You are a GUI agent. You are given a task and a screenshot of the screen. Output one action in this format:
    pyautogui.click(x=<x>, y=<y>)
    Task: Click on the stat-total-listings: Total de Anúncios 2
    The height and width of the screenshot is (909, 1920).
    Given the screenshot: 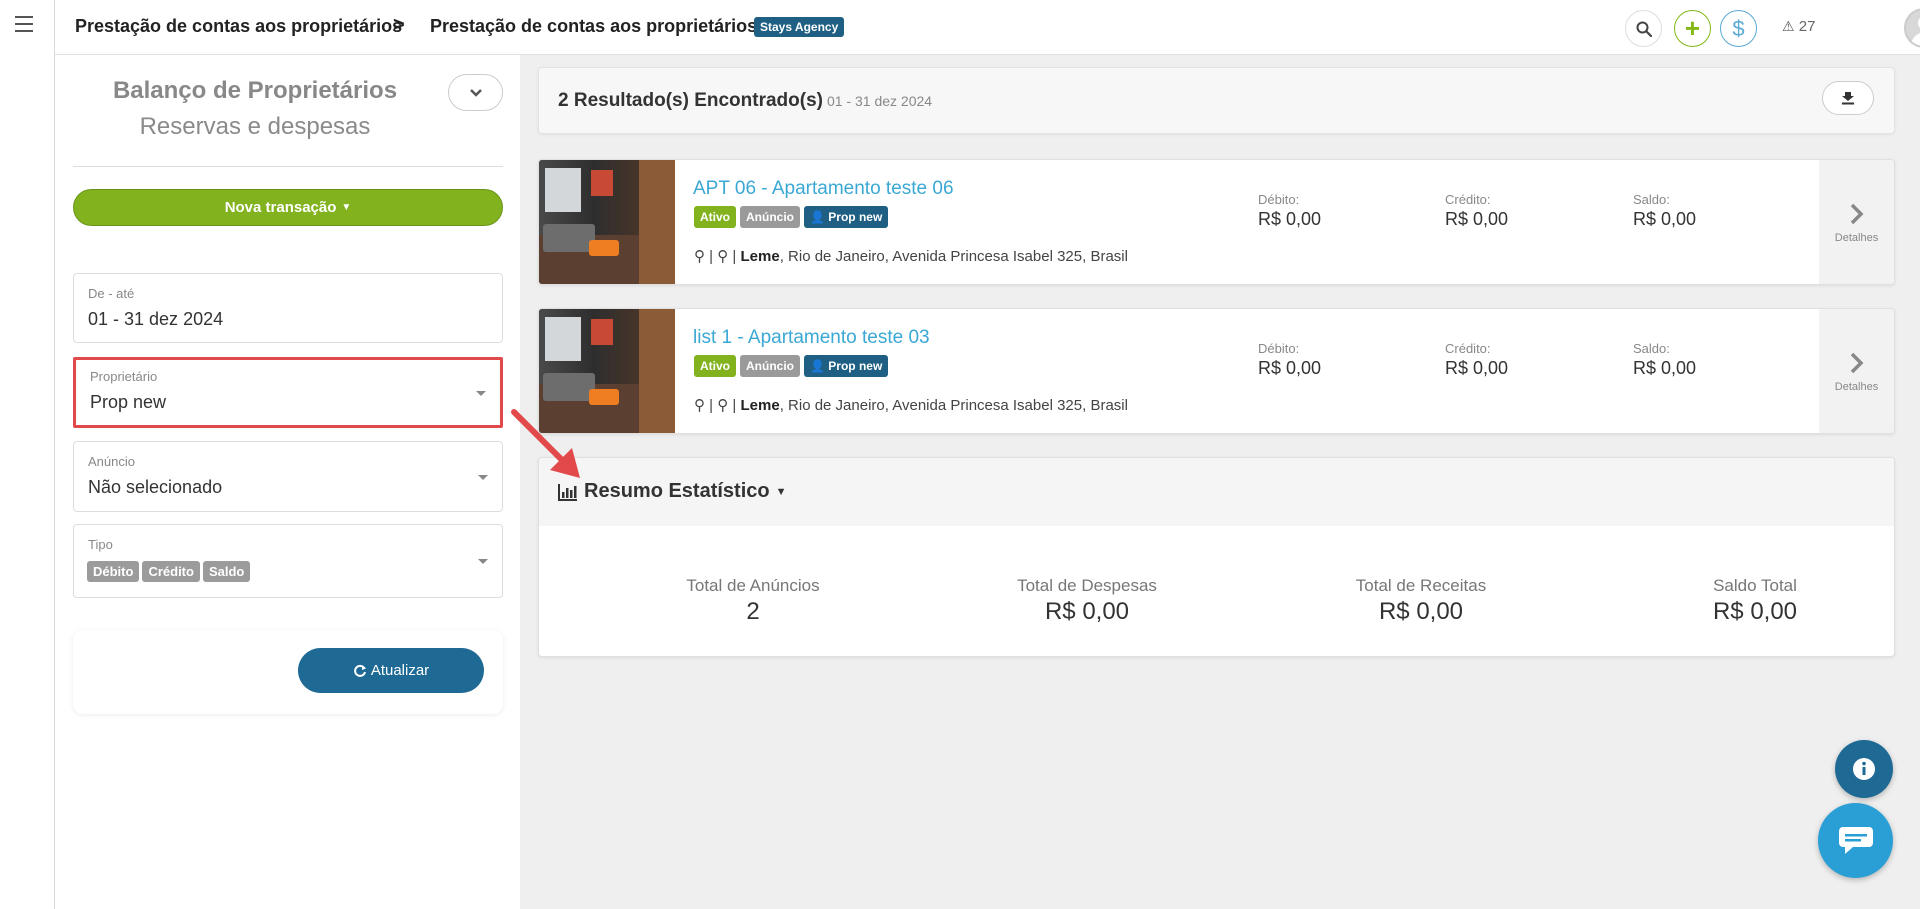 What is the action you would take?
    pyautogui.click(x=753, y=601)
    